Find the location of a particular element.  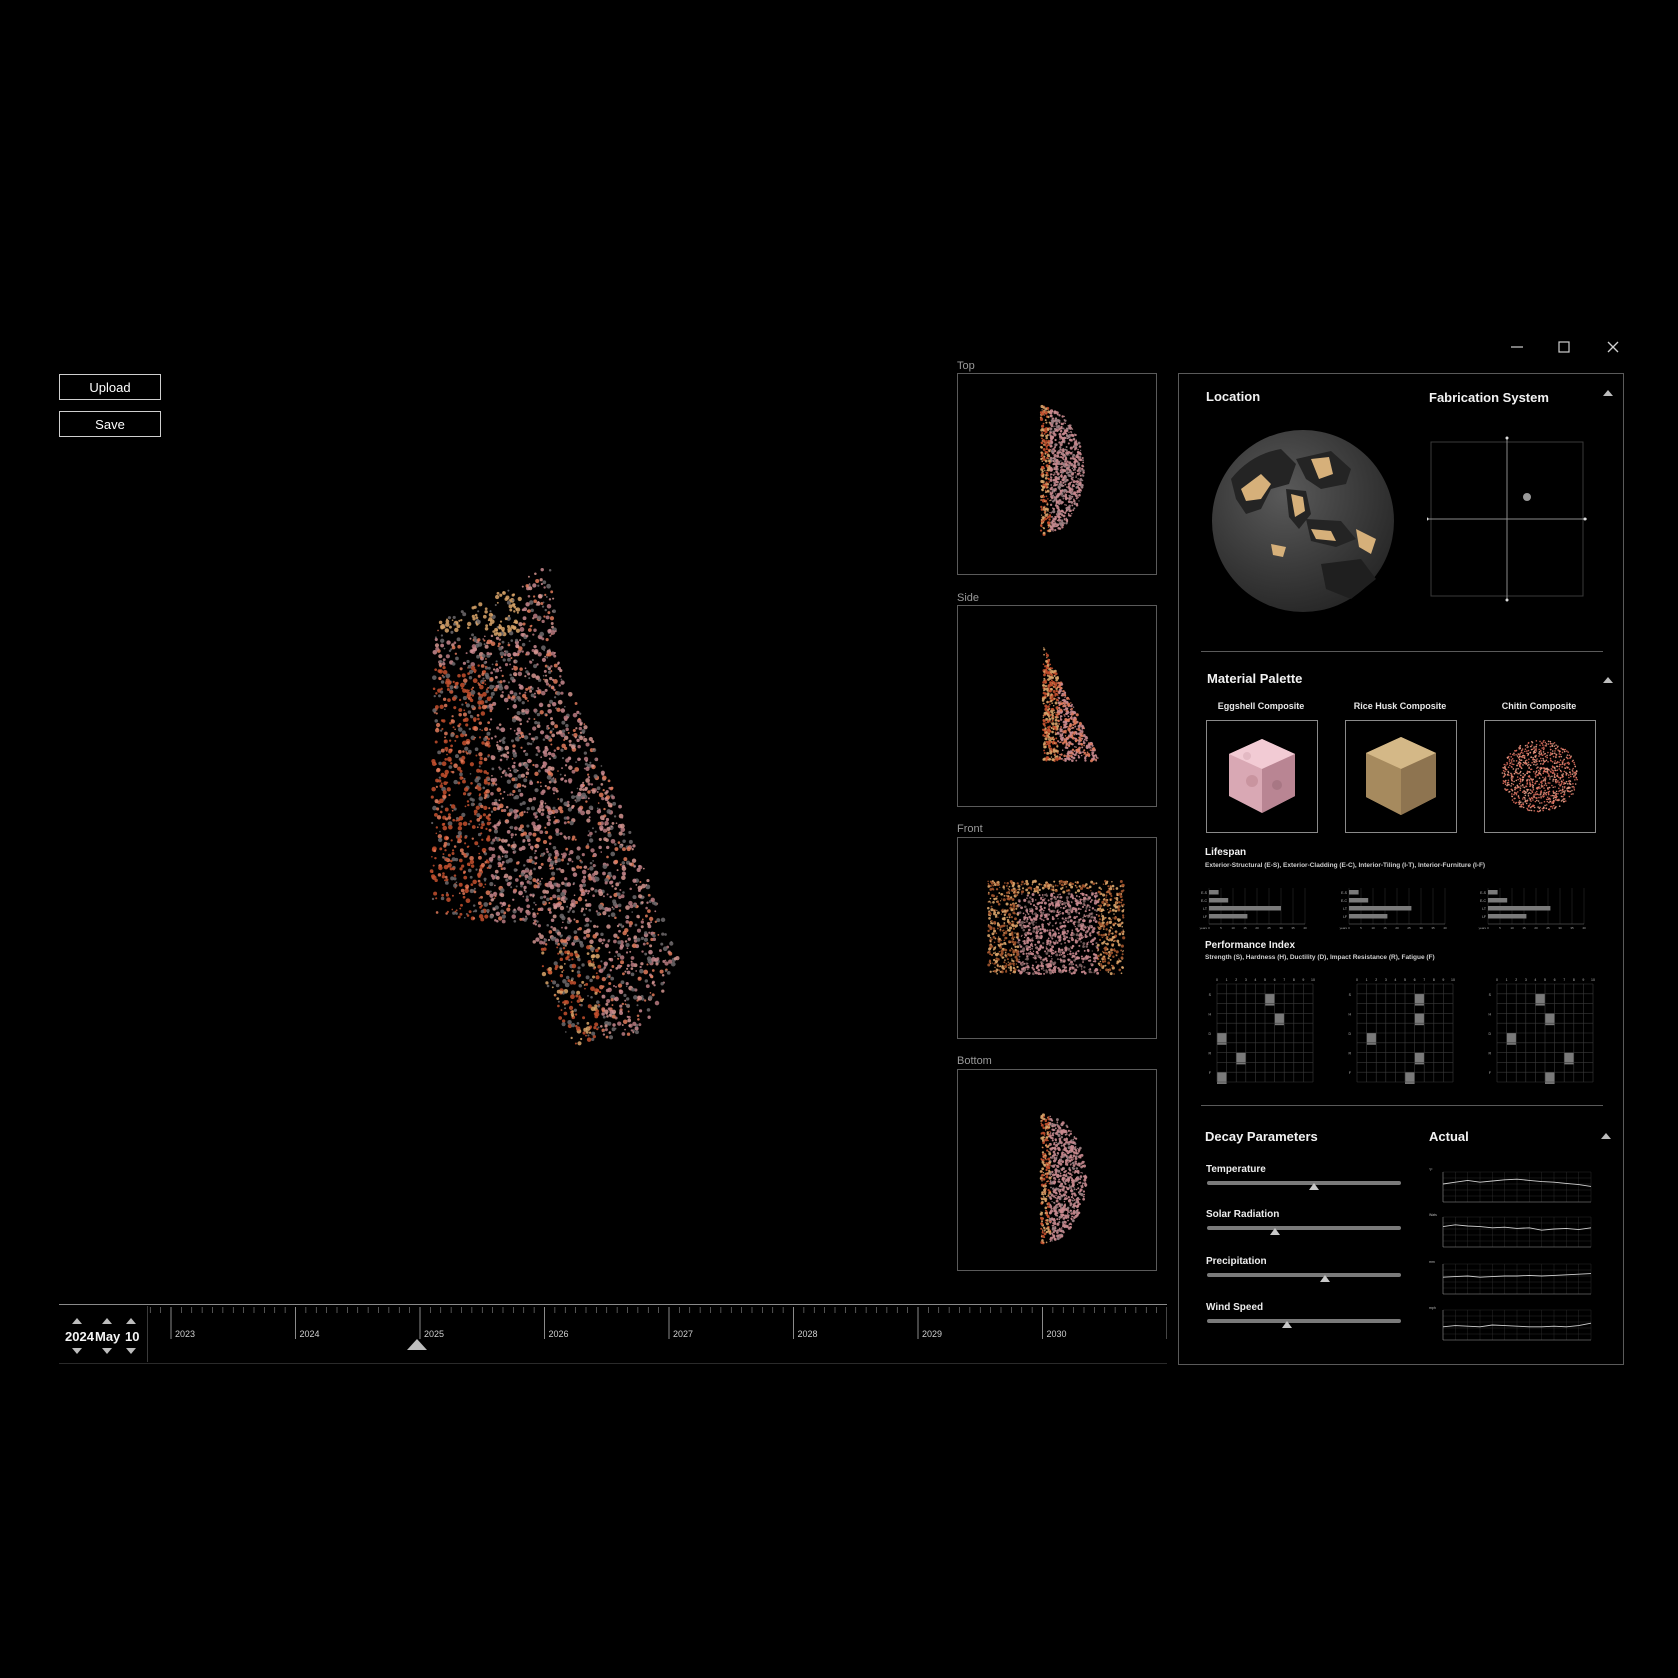

slider-thumb-wind-speed is located at coordinates (1286, 1324).